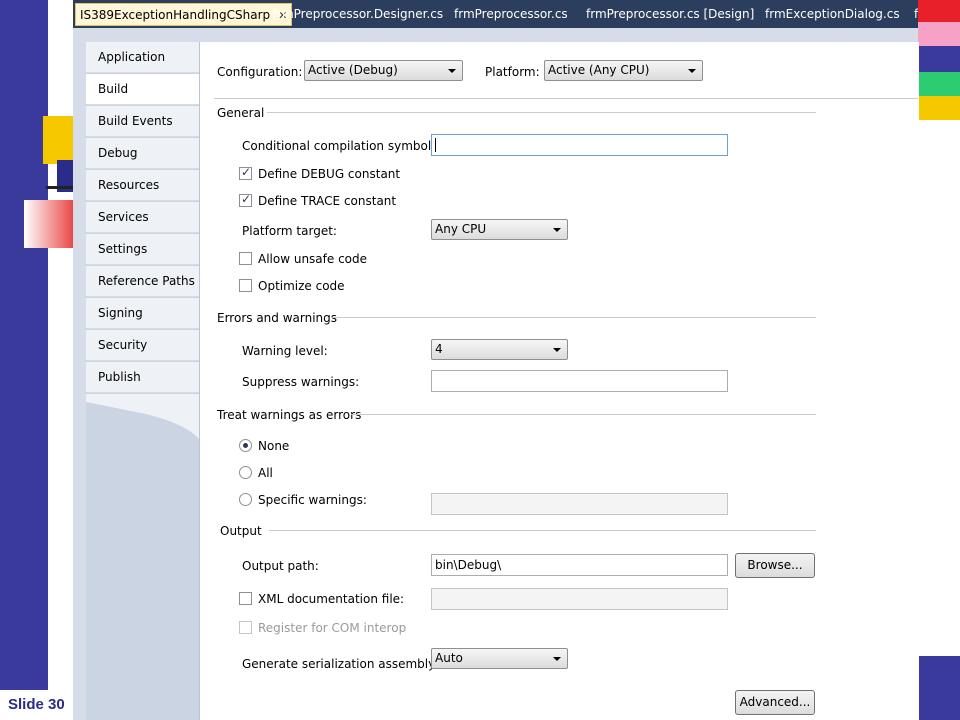 The image size is (960, 720). Describe the element at coordinates (939, 59) in the screenshot. I see `slide-decor-right-navy` at that location.